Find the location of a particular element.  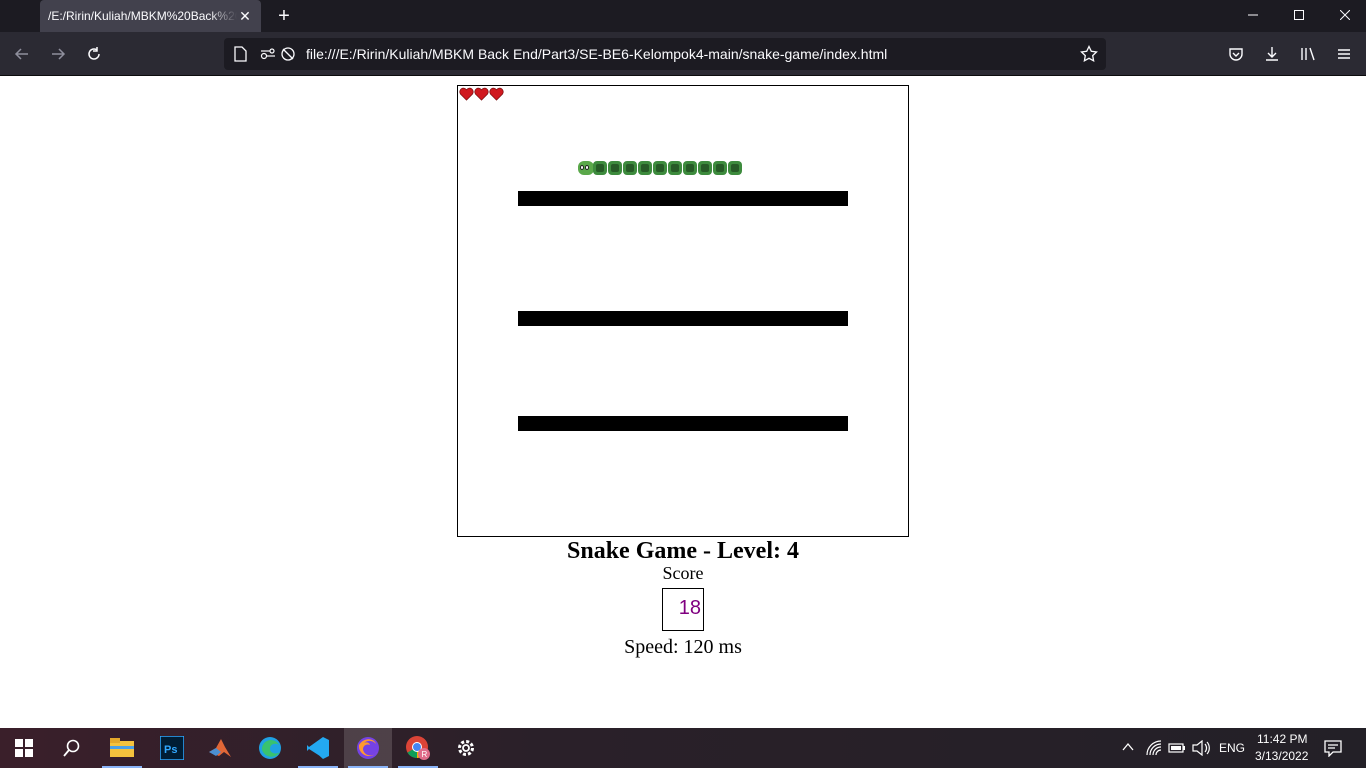

page-icon is located at coordinates (240, 54).